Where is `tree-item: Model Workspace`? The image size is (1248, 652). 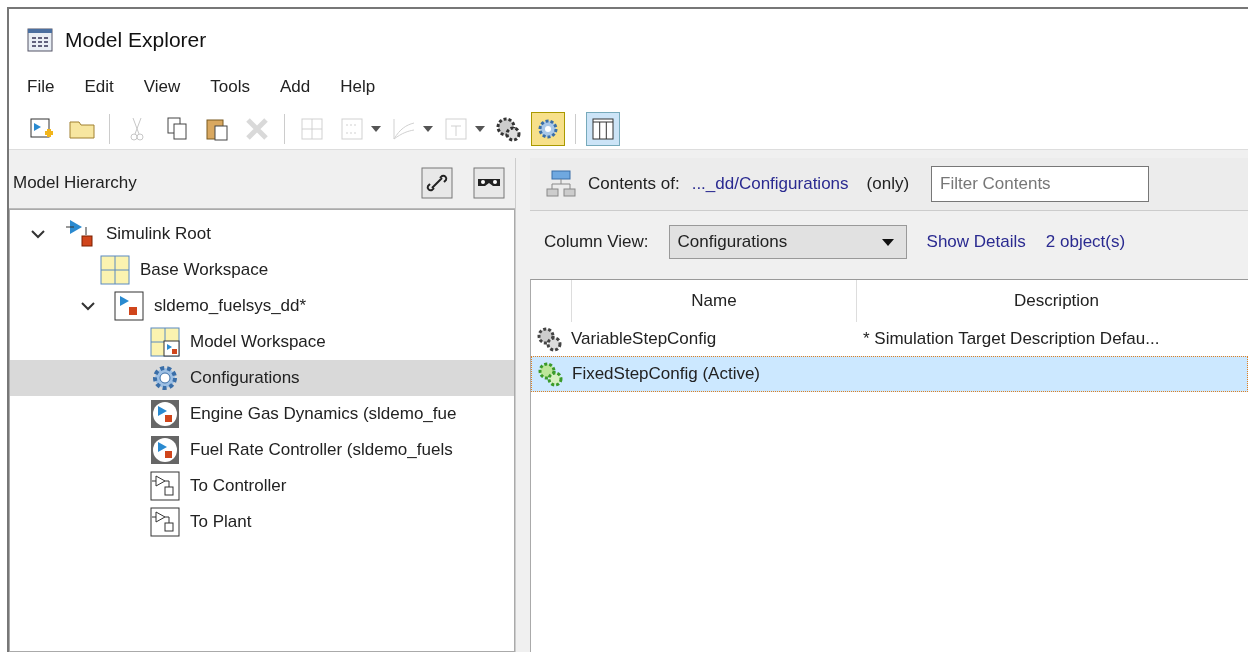
tree-item: Model Workspace is located at coordinates (262, 342).